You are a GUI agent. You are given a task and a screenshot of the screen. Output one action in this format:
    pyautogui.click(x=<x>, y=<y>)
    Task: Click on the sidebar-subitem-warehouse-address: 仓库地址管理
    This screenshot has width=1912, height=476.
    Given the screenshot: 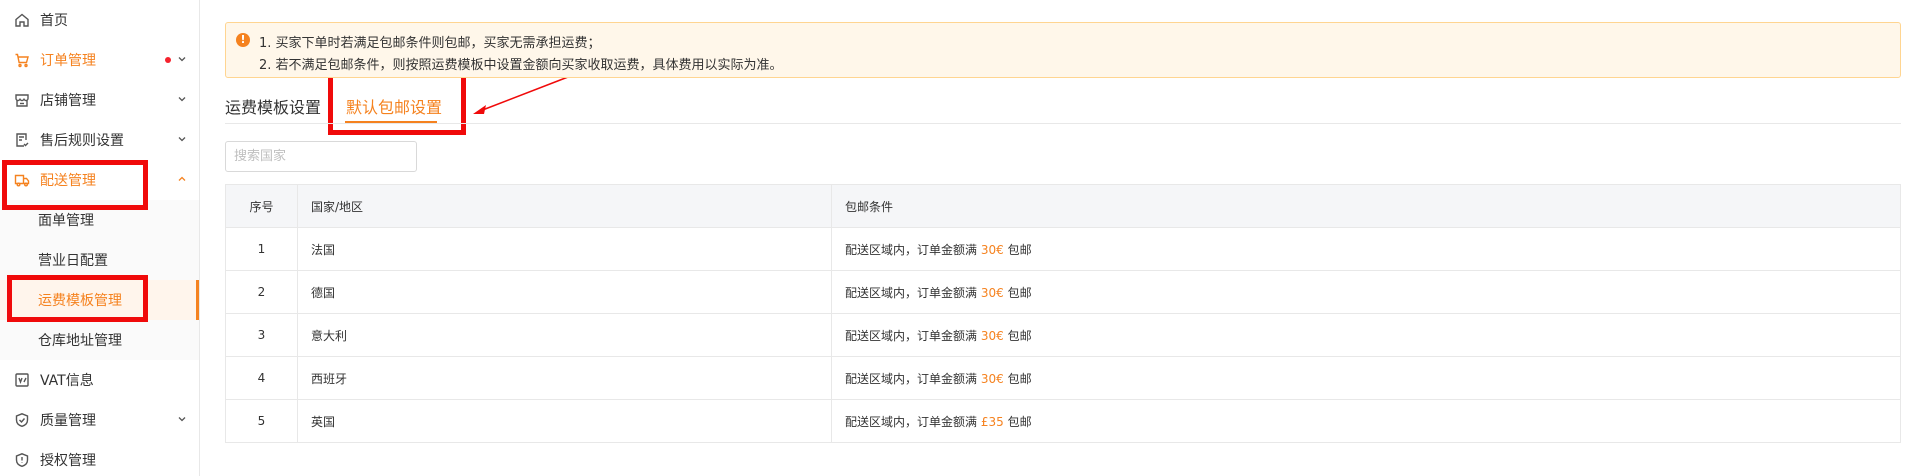 What is the action you would take?
    pyautogui.click(x=99, y=340)
    